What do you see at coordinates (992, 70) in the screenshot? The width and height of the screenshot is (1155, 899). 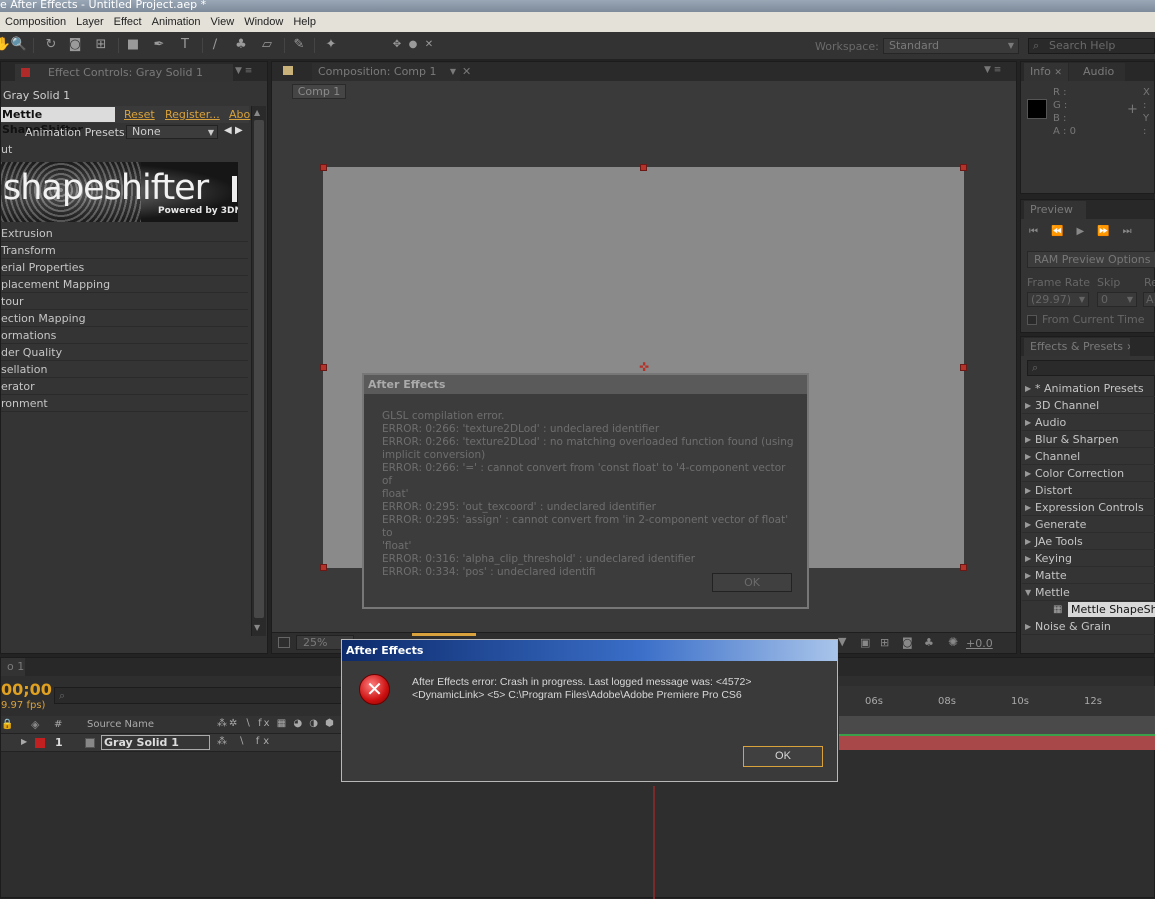 I see `panel-menu-icon: ▼ ≡` at bounding box center [992, 70].